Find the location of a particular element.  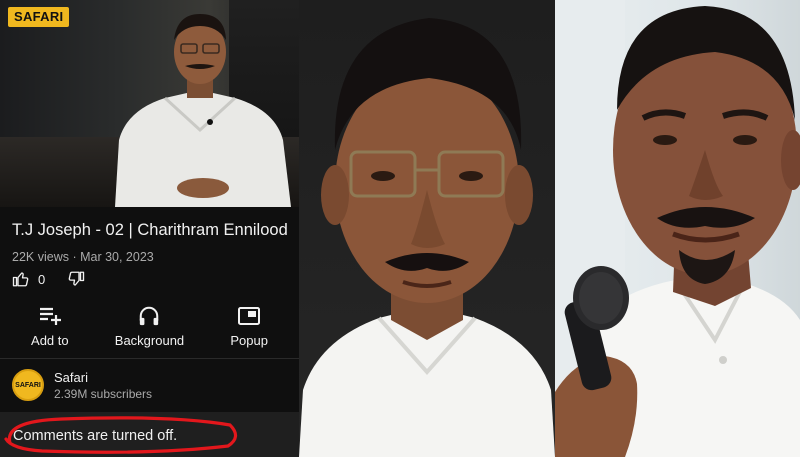

channel-row: SAFARI Safari 2.39M subscribers is located at coordinates (82, 385).